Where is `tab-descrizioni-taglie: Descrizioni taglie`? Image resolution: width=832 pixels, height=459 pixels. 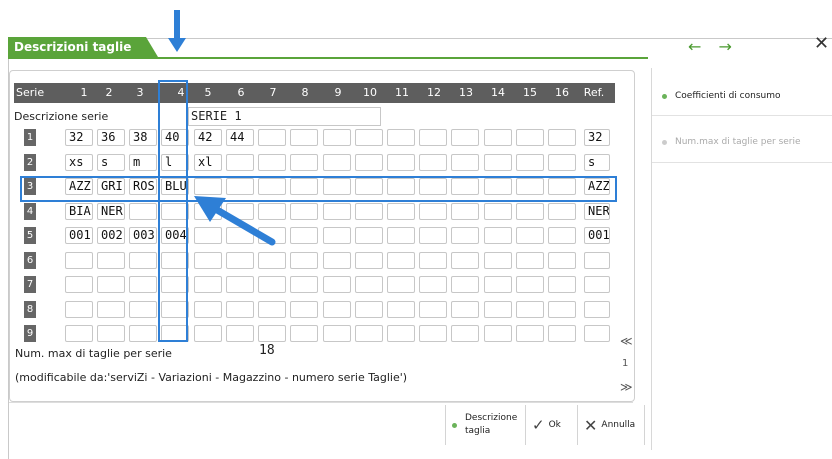 tab-descrizioni-taglie: Descrizioni taglie is located at coordinates (83, 47).